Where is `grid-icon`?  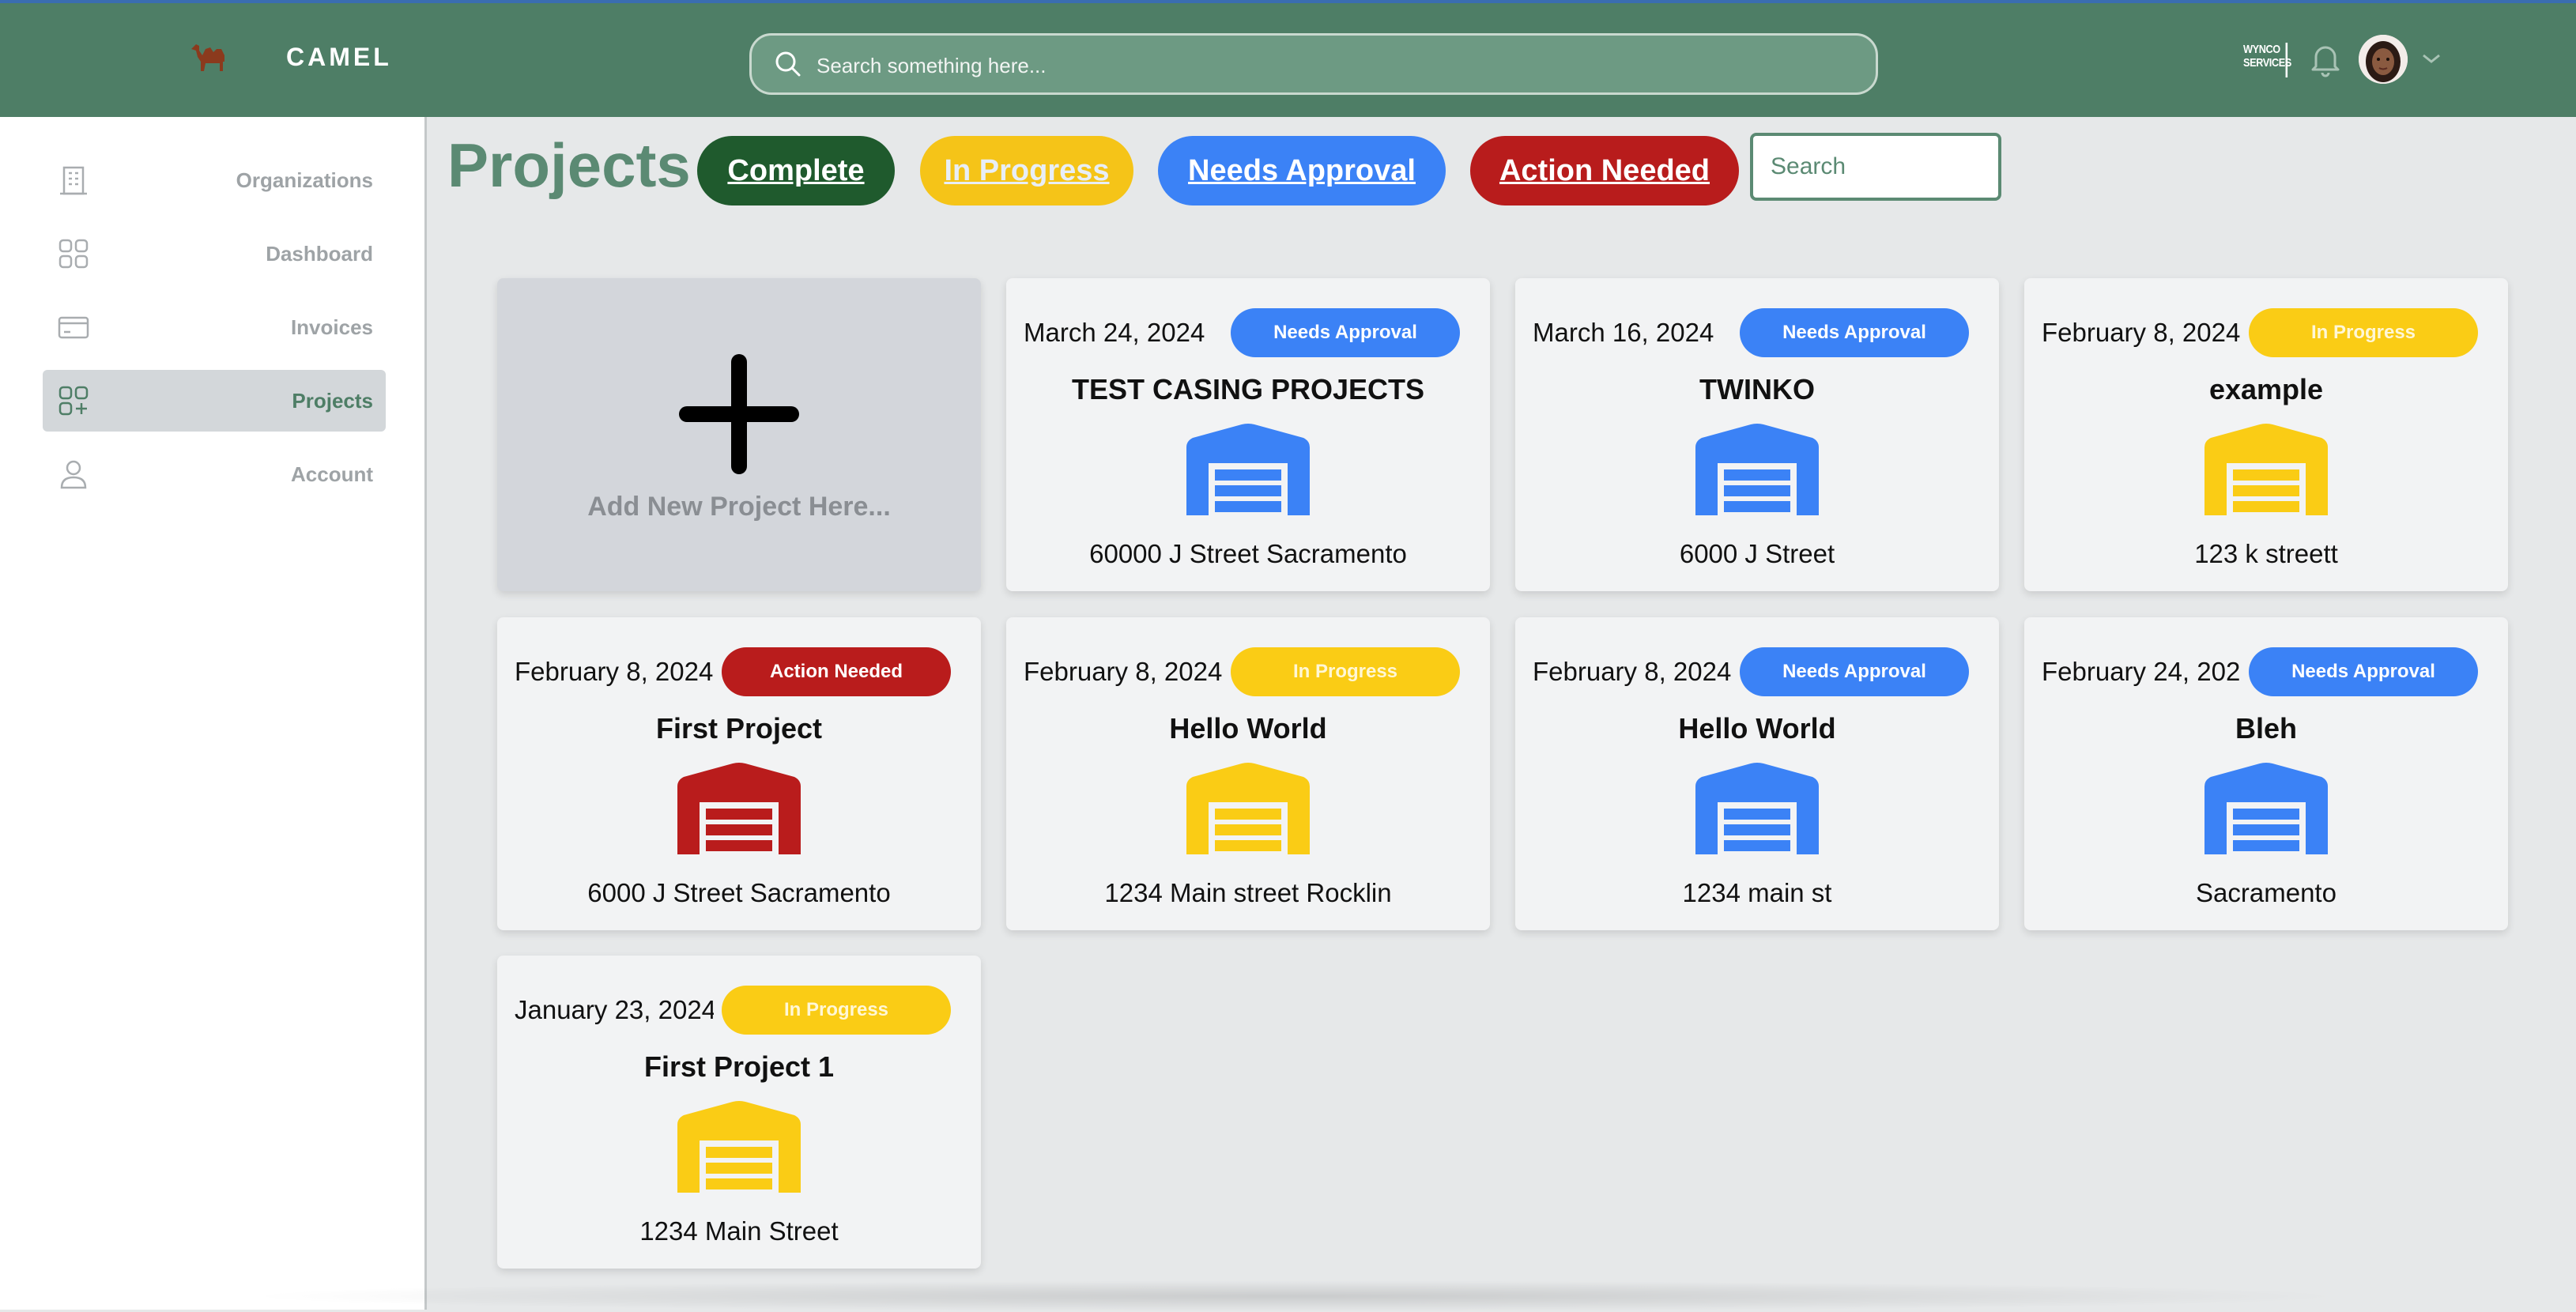 grid-icon is located at coordinates (73, 254).